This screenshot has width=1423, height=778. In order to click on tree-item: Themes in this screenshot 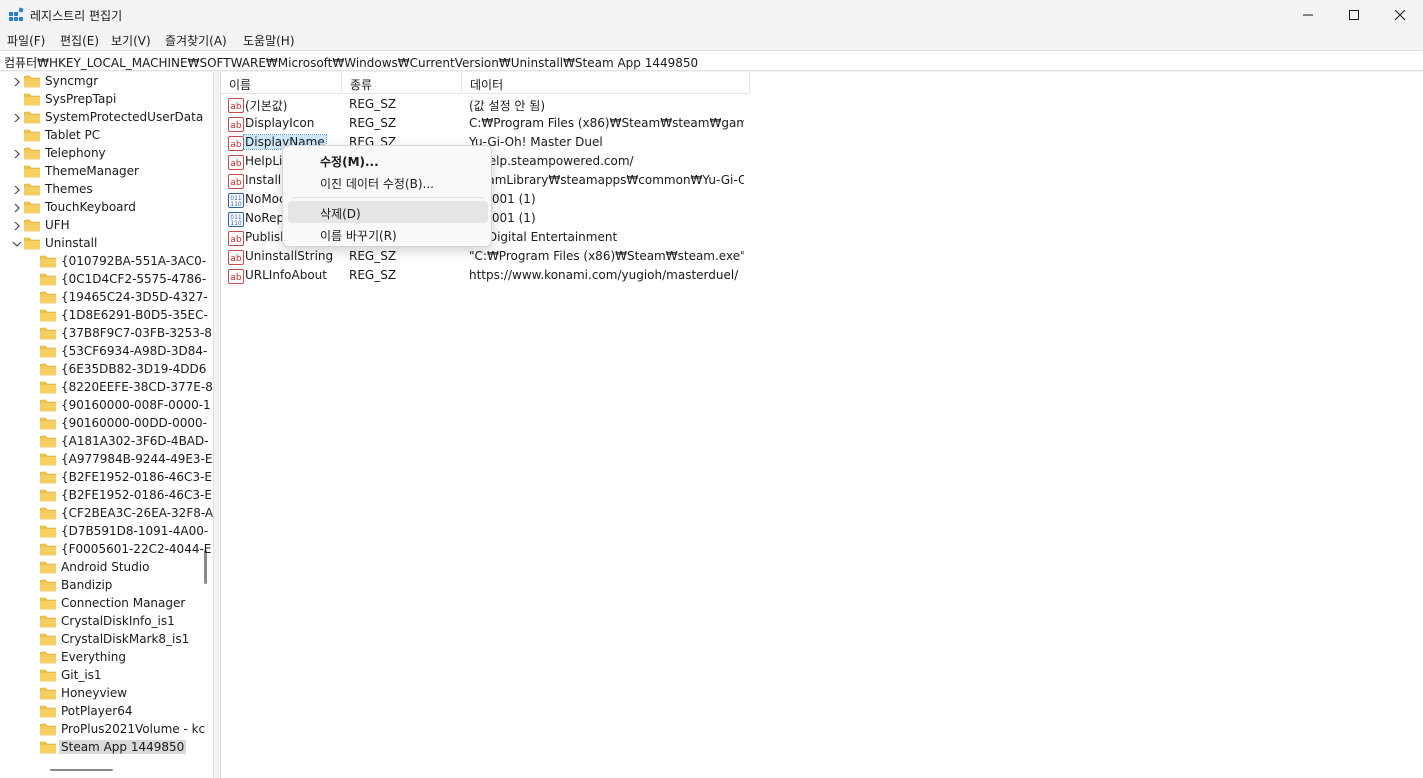, I will do `click(100, 190)`.